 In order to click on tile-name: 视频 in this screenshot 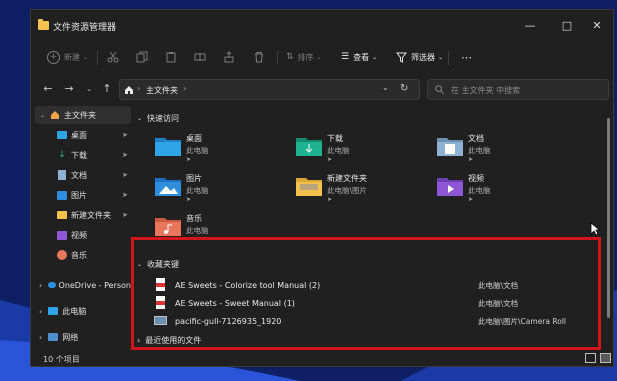, I will do `click(476, 178)`.